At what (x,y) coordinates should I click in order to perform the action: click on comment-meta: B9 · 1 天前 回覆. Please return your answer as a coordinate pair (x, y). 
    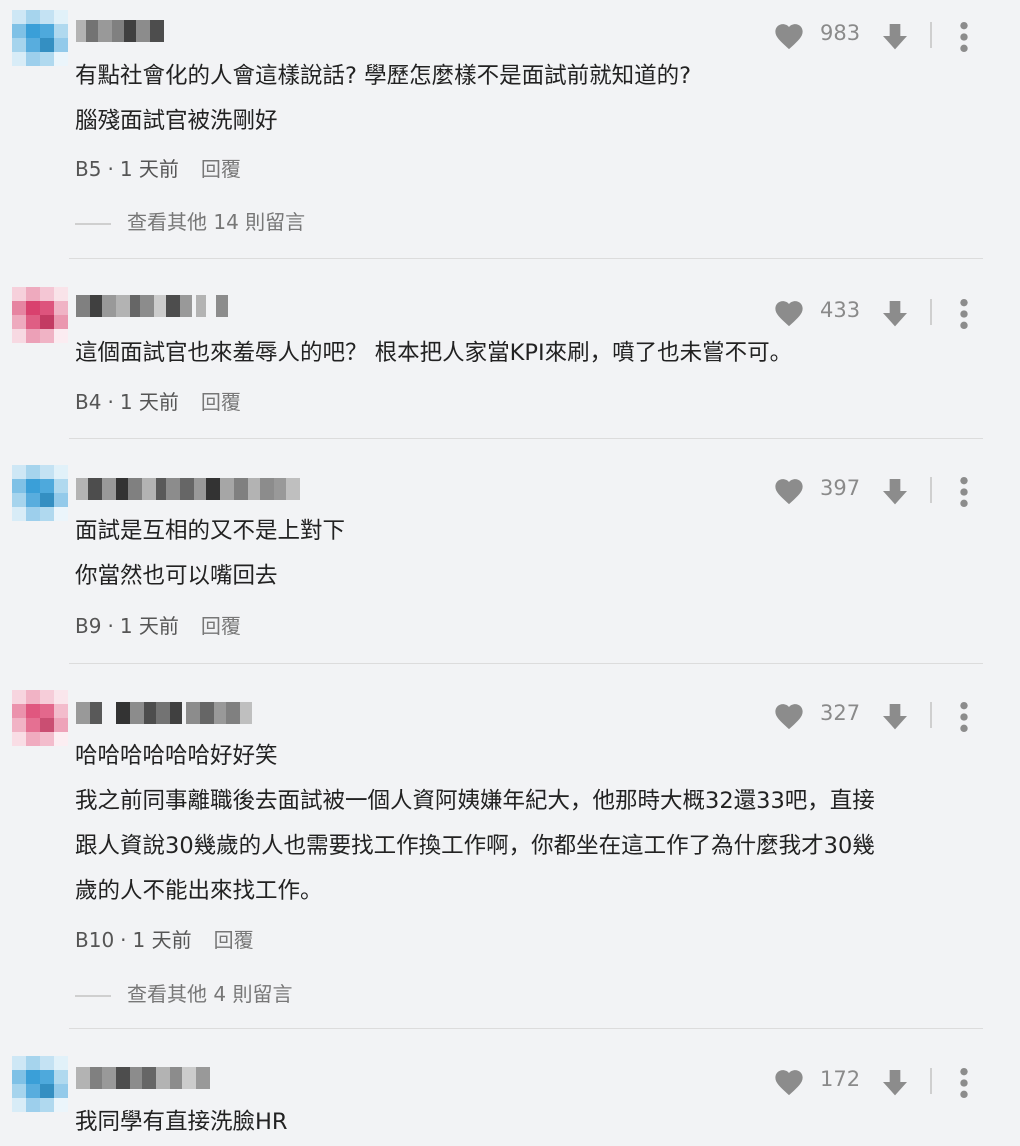
    Looking at the image, I should click on (158, 626).